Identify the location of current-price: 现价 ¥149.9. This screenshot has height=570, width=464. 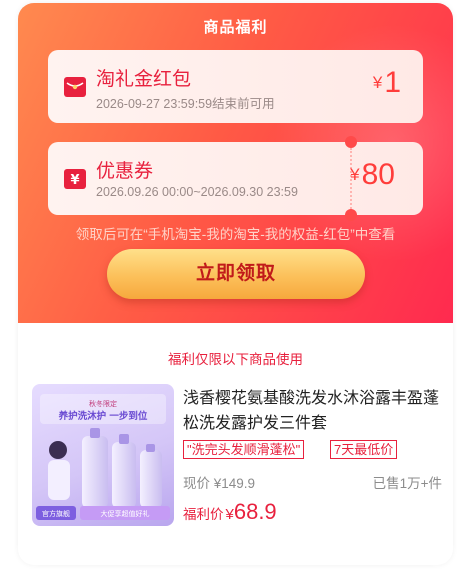
(219, 482).